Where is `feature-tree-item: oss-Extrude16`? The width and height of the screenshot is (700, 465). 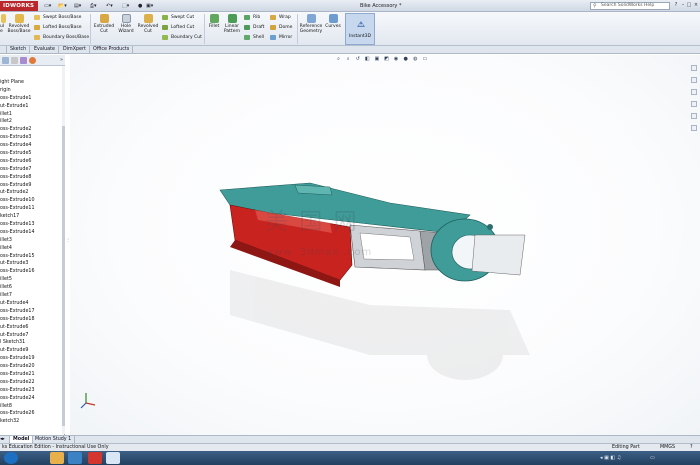 feature-tree-item: oss-Extrude16 is located at coordinates (32, 272).